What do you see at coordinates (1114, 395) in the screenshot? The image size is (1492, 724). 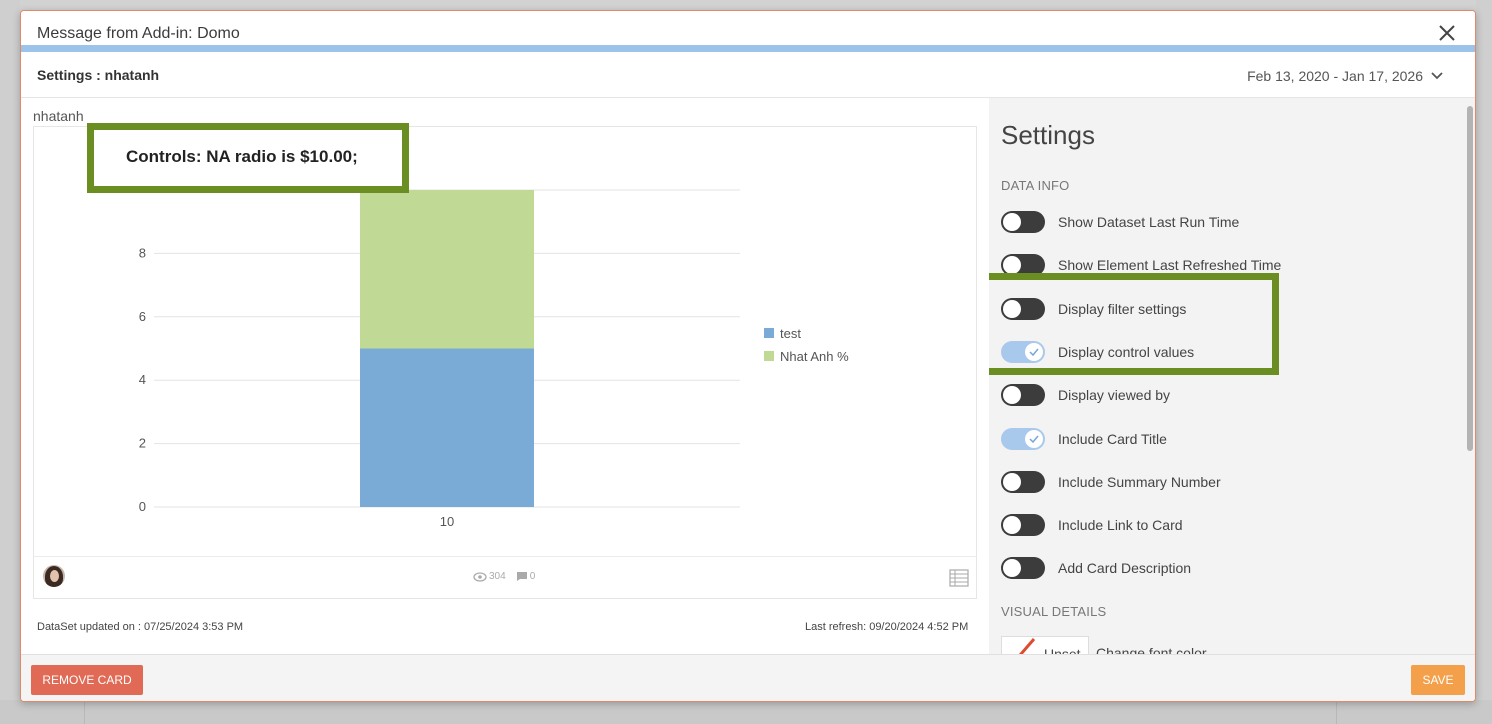 I see `toggle-label: Display viewed by` at bounding box center [1114, 395].